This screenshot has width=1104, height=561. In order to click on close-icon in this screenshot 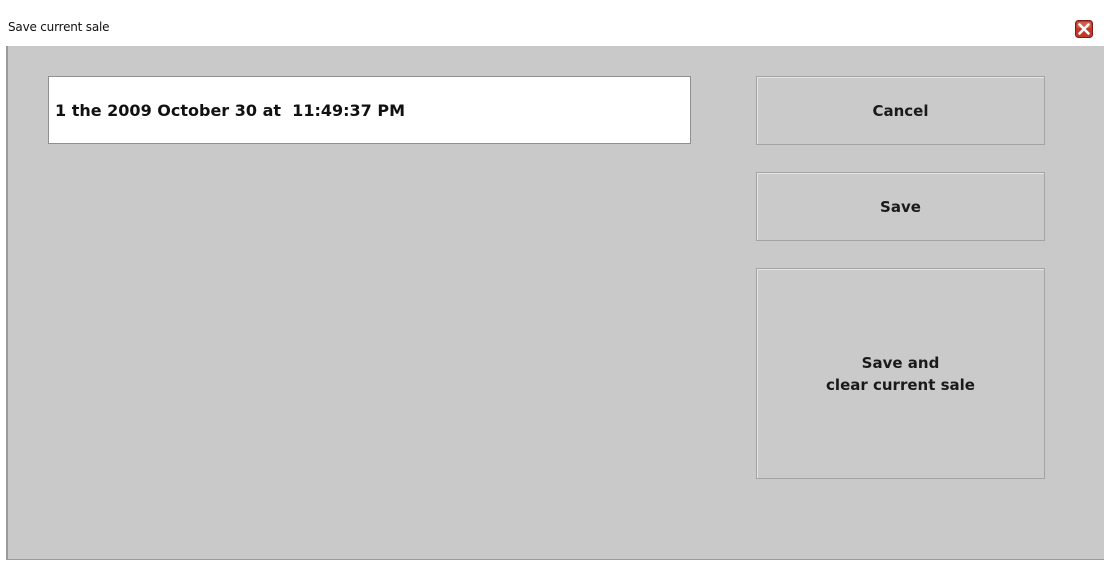, I will do `click(1084, 29)`.